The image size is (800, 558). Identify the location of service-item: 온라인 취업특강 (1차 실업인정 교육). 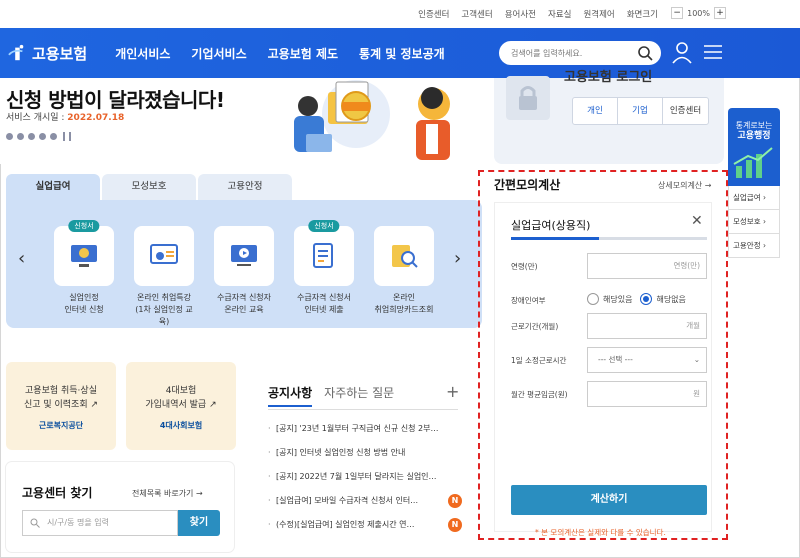
(164, 277).